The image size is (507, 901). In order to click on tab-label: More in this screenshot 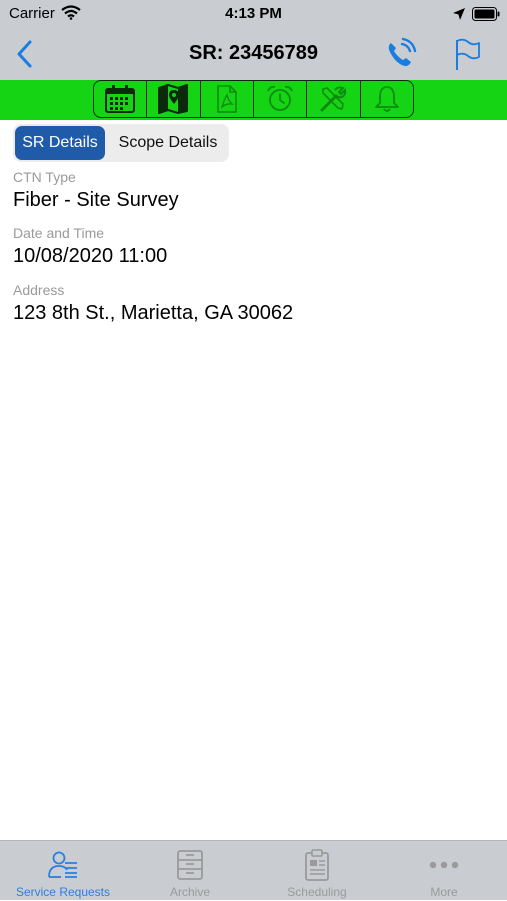, I will do `click(444, 892)`.